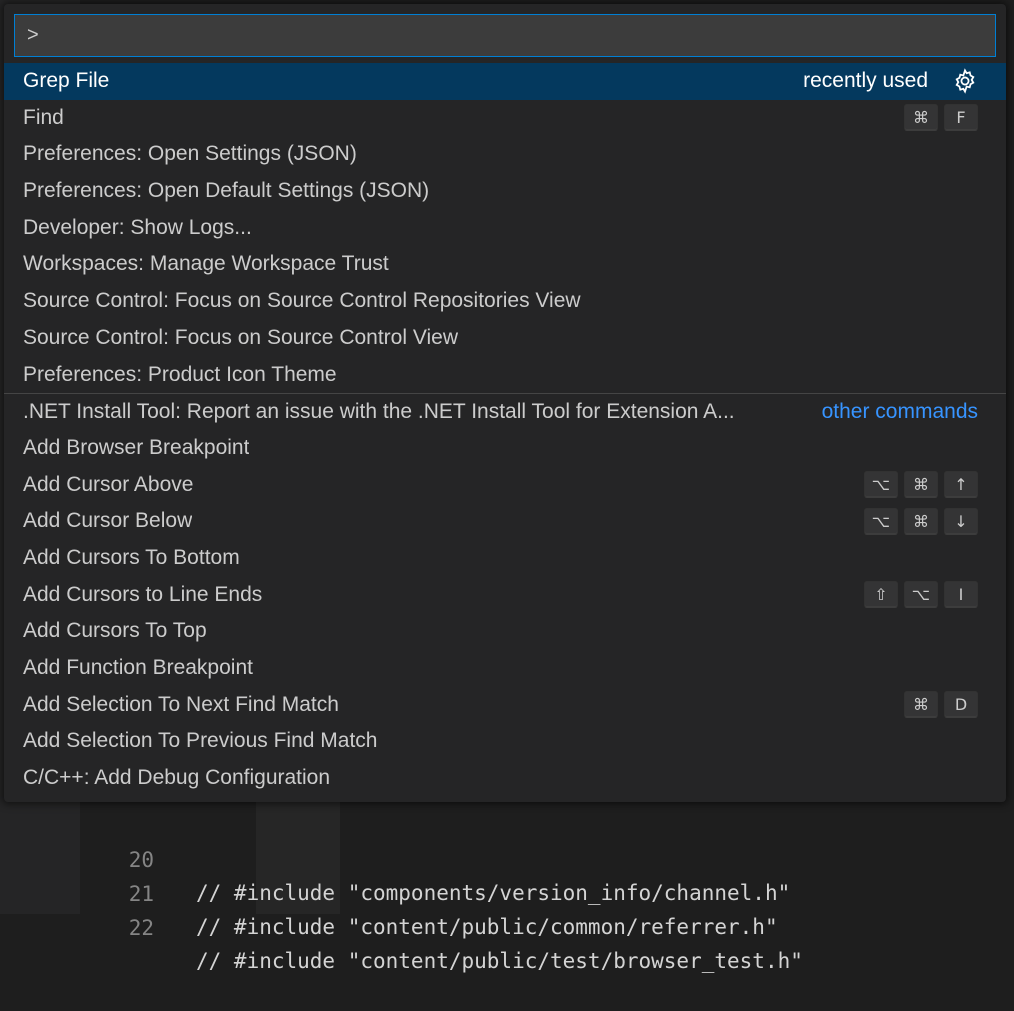 The height and width of the screenshot is (1011, 1014). I want to click on command-meta: recently used, so click(890, 81).